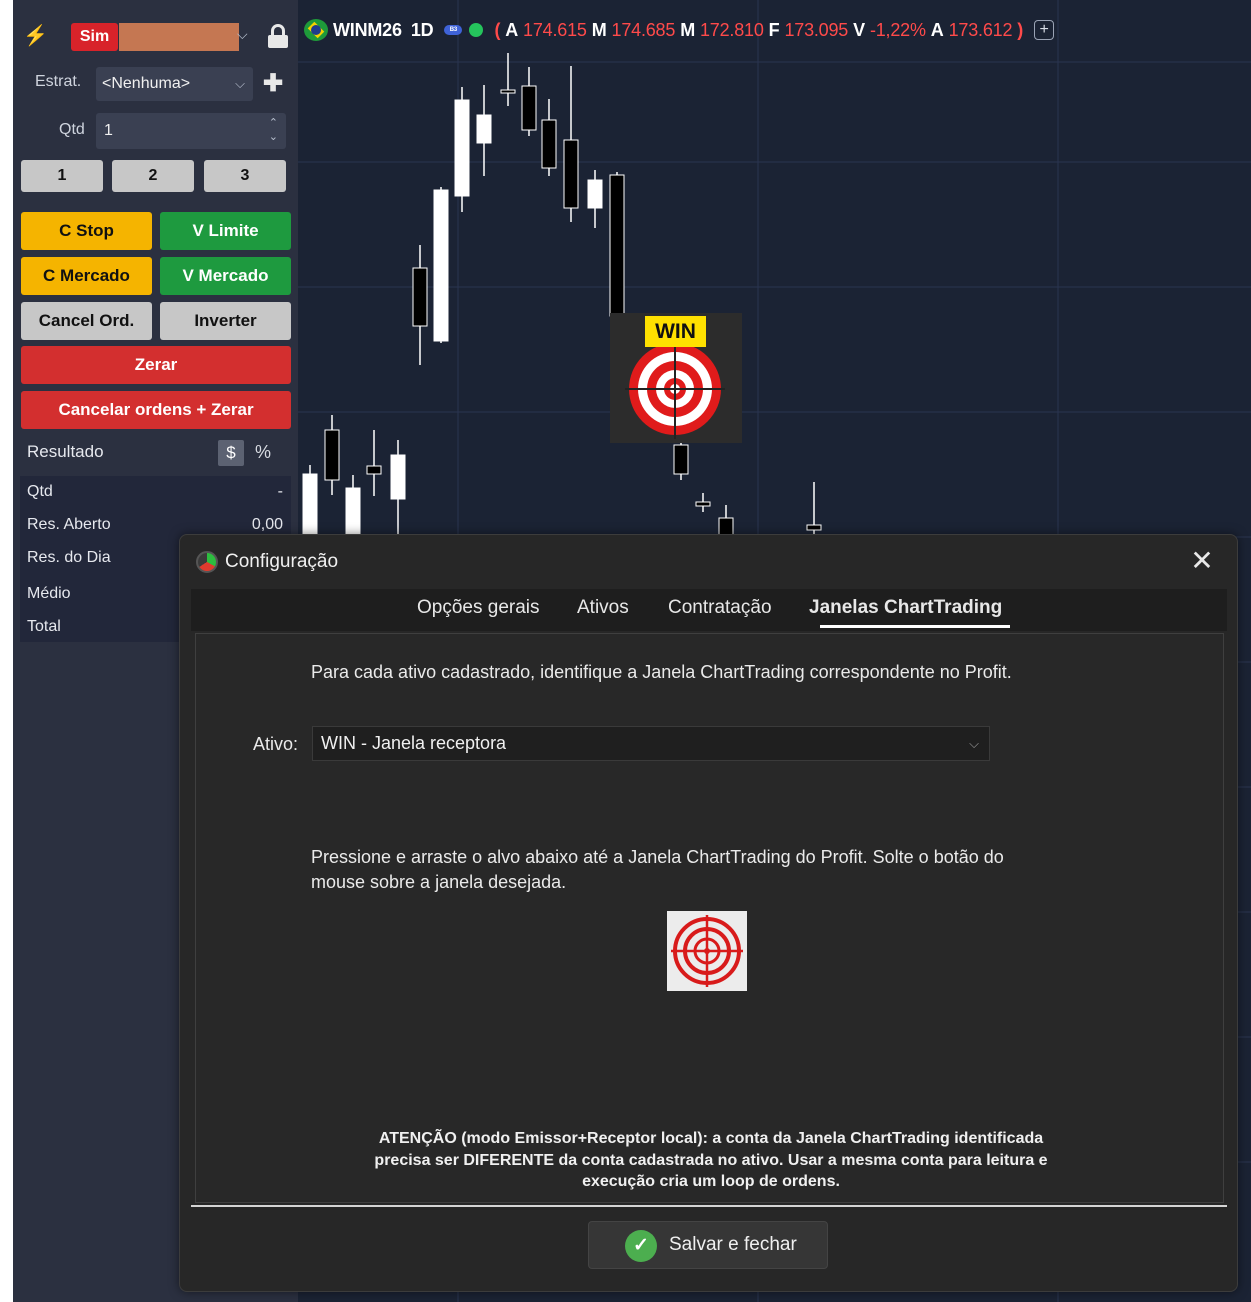 The image size is (1251, 1302). I want to click on tab-contracting: Contratação, so click(720, 608).